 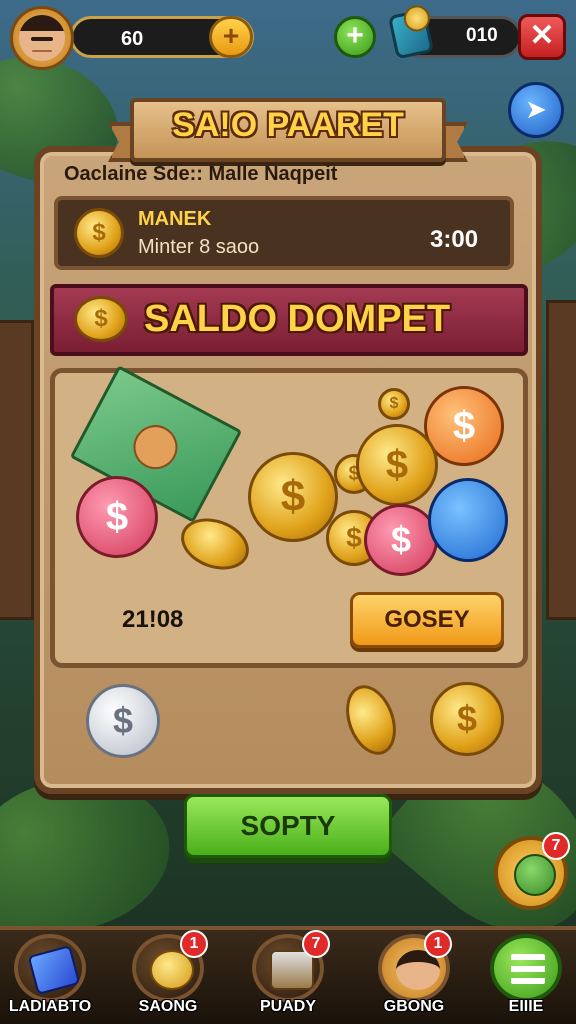 I want to click on score-value: 60, so click(x=132, y=39).